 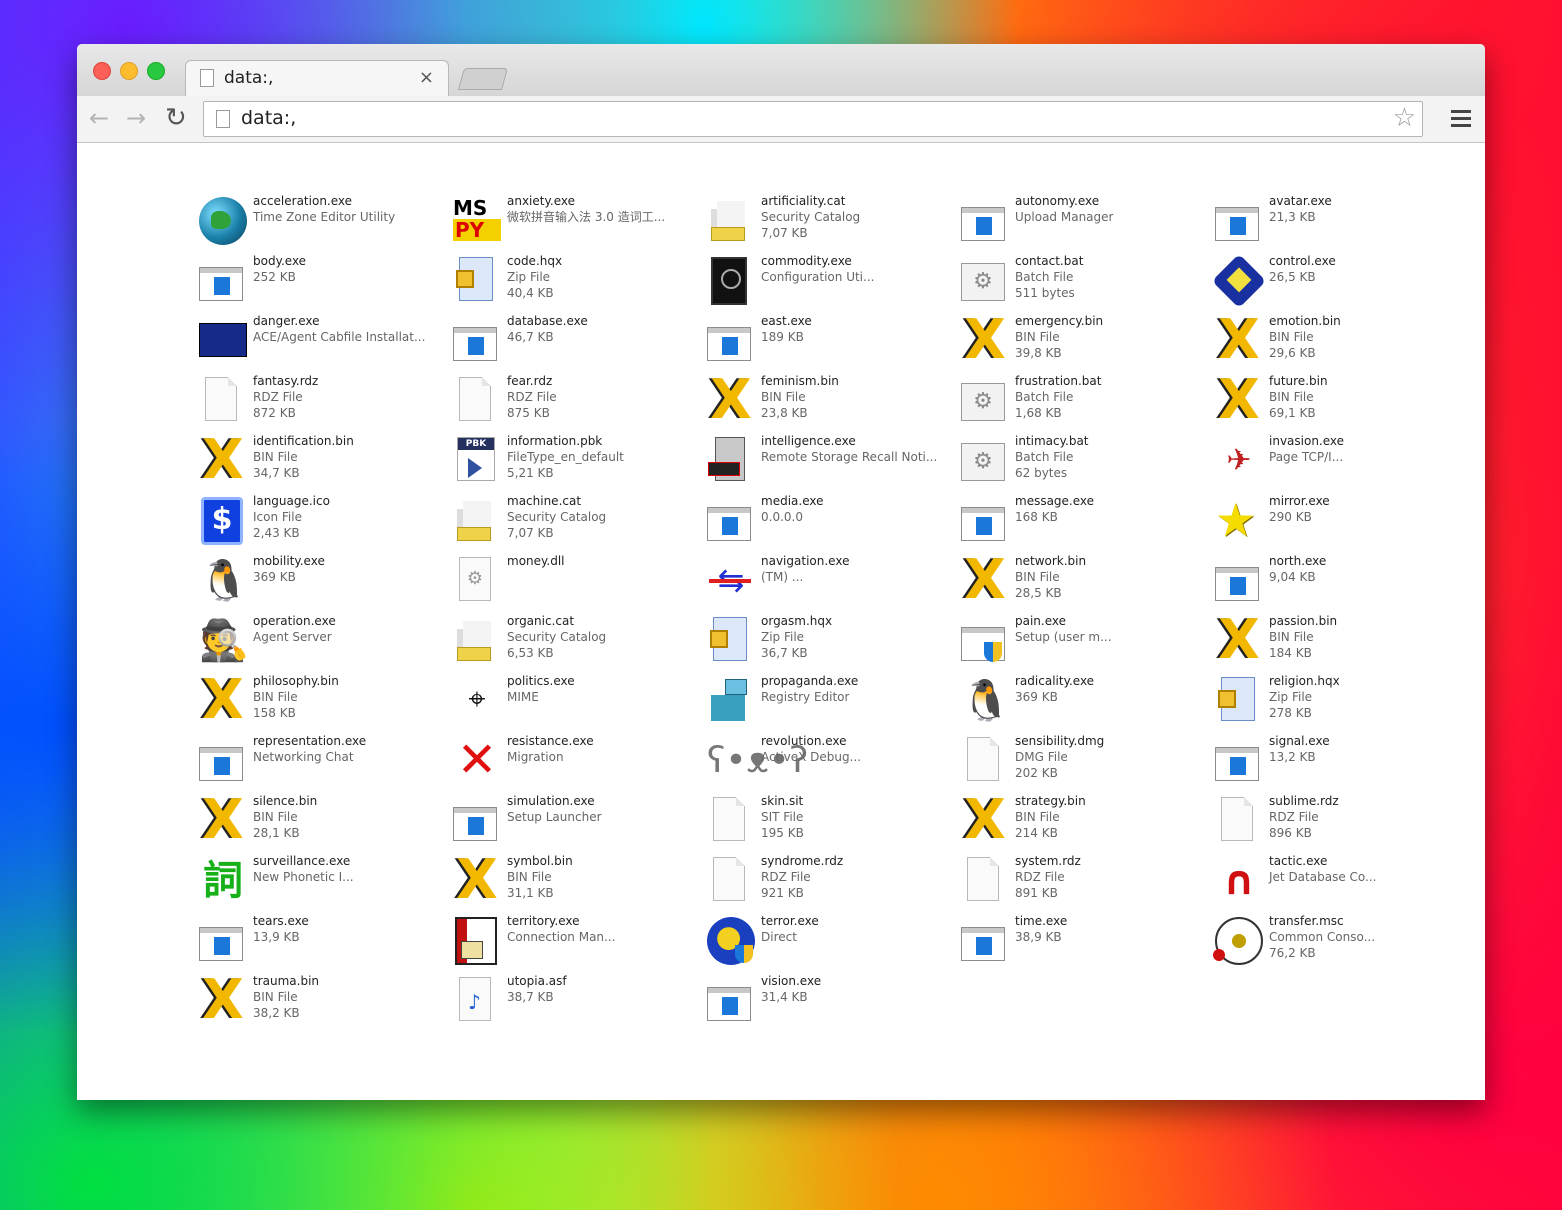 I want to click on address-bar: data:, ☆, so click(x=813, y=119).